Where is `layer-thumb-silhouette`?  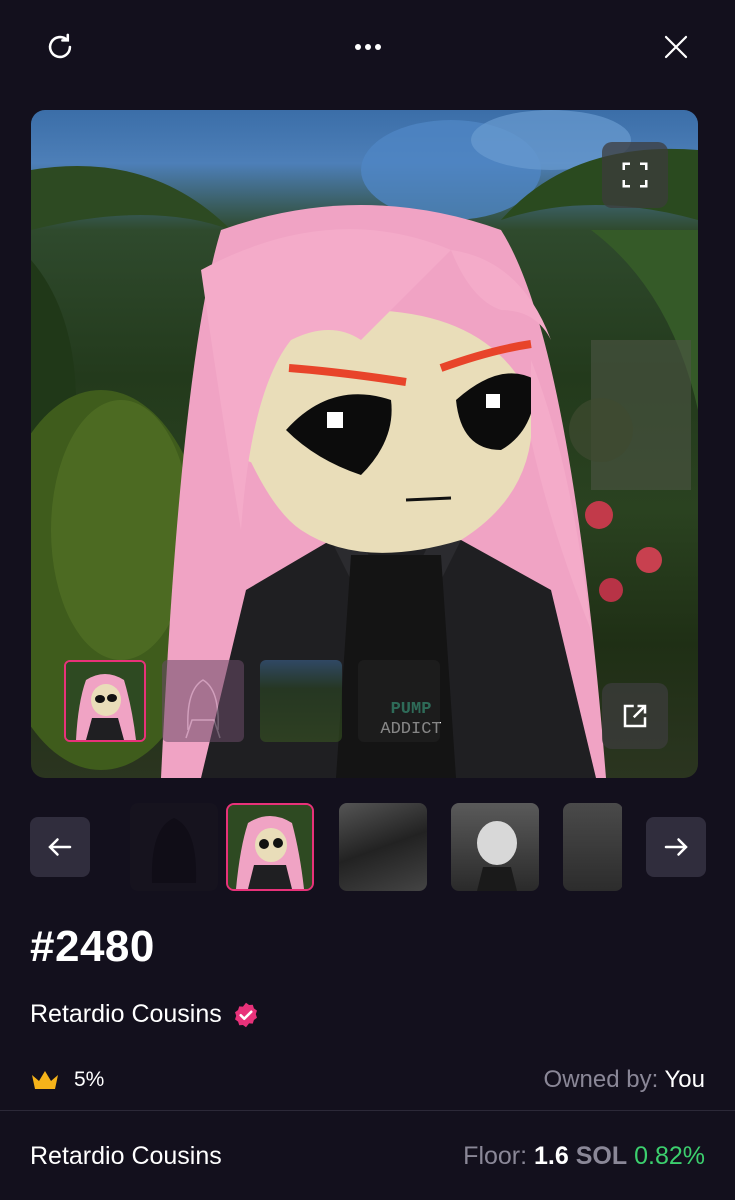 layer-thumb-silhouette is located at coordinates (203, 701).